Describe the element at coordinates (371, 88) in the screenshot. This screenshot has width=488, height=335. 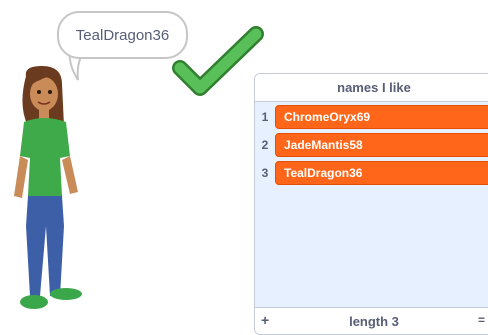
I see `list-title: names I like` at that location.